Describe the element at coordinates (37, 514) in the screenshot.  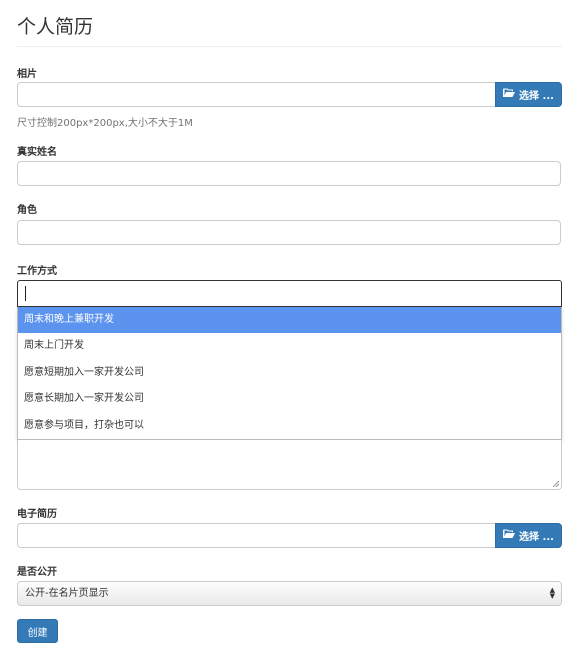
I see `resume-label: 电子简历` at that location.